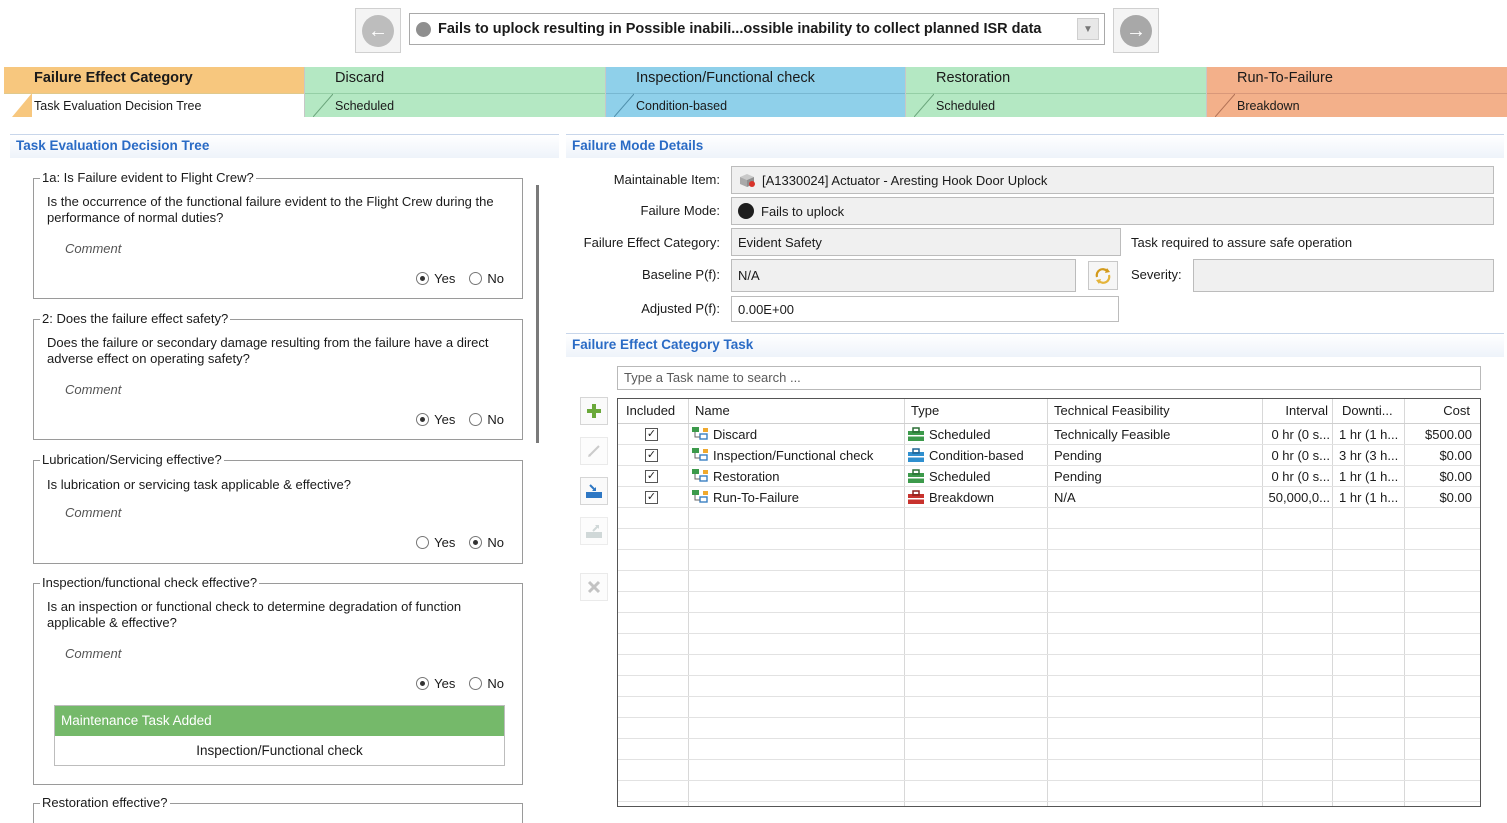  I want to click on pencil-icon, so click(594, 451).